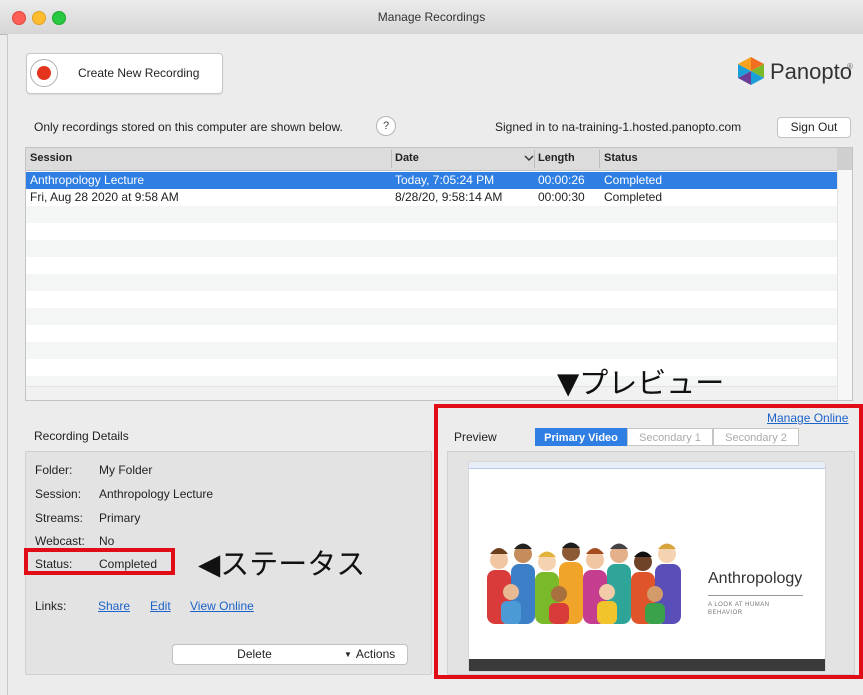 This screenshot has width=863, height=695. What do you see at coordinates (449, 197) in the screenshot?
I see `date-cell: 8/28/20, 9:58:14 AM` at bounding box center [449, 197].